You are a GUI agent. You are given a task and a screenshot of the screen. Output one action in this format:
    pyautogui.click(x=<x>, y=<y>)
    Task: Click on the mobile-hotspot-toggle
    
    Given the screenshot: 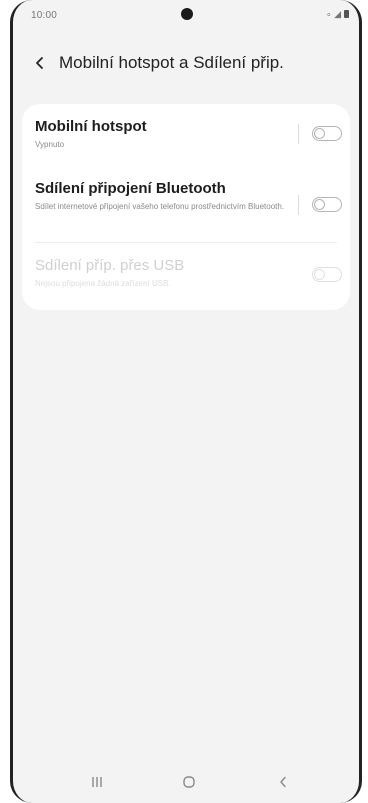 What is the action you would take?
    pyautogui.click(x=327, y=133)
    